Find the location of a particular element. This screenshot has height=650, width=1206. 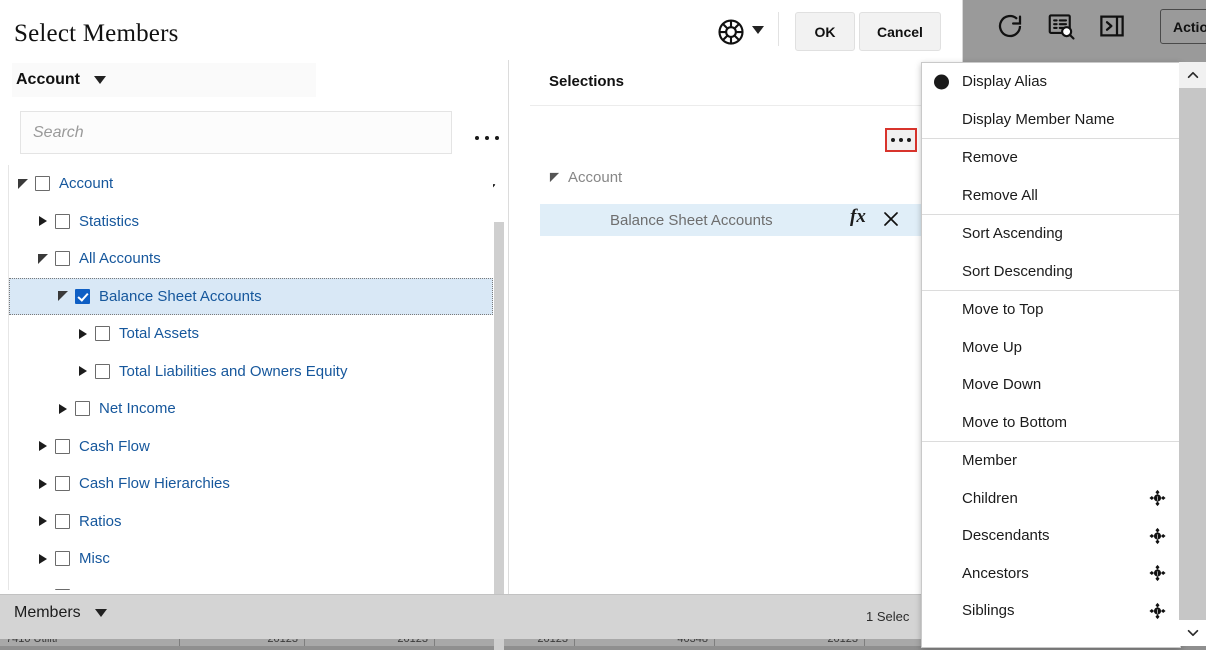

overflow-menu-icon is located at coordinates (487, 138).